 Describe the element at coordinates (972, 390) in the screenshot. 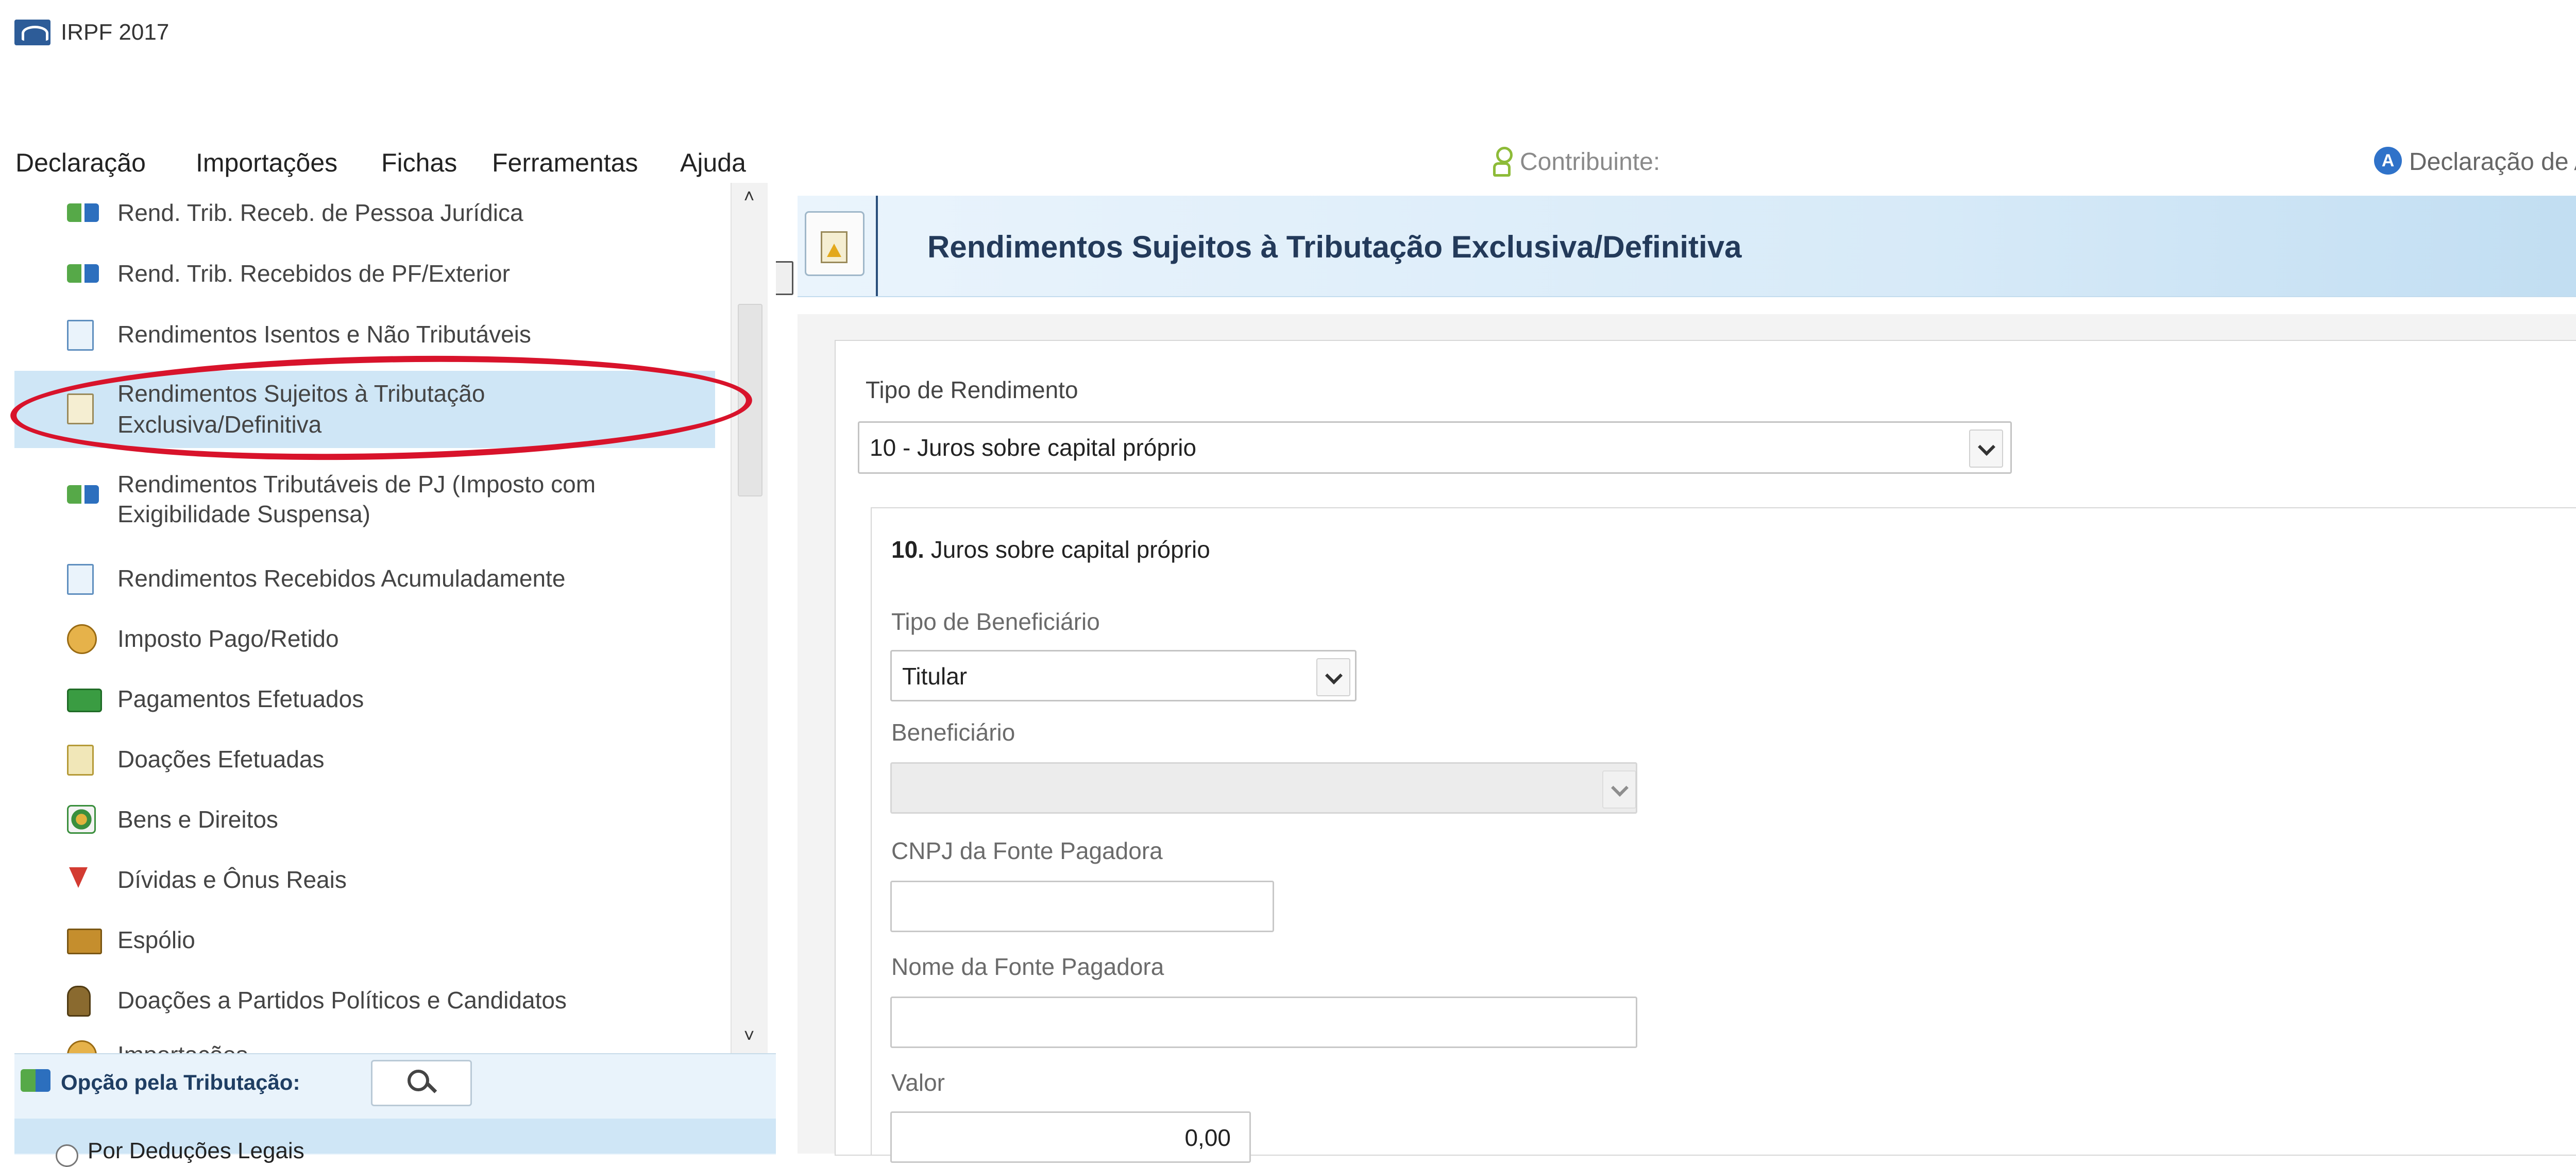

I see `tipo-rendimento-label: Tipo de Rendimento` at that location.